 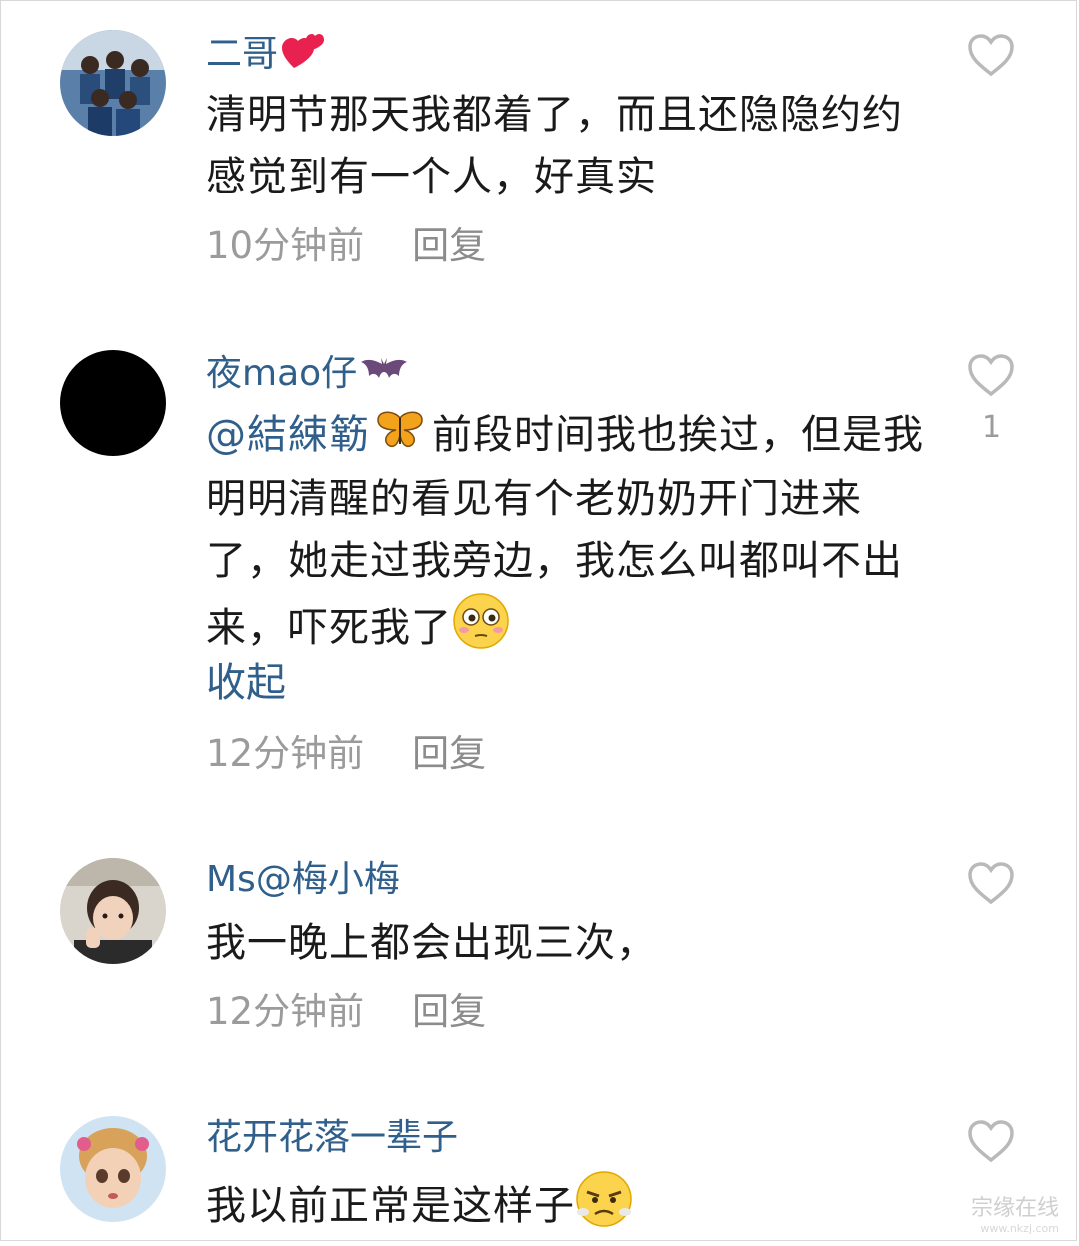 What do you see at coordinates (1014, 1208) in the screenshot?
I see `watermark-text: 宗缘在线` at bounding box center [1014, 1208].